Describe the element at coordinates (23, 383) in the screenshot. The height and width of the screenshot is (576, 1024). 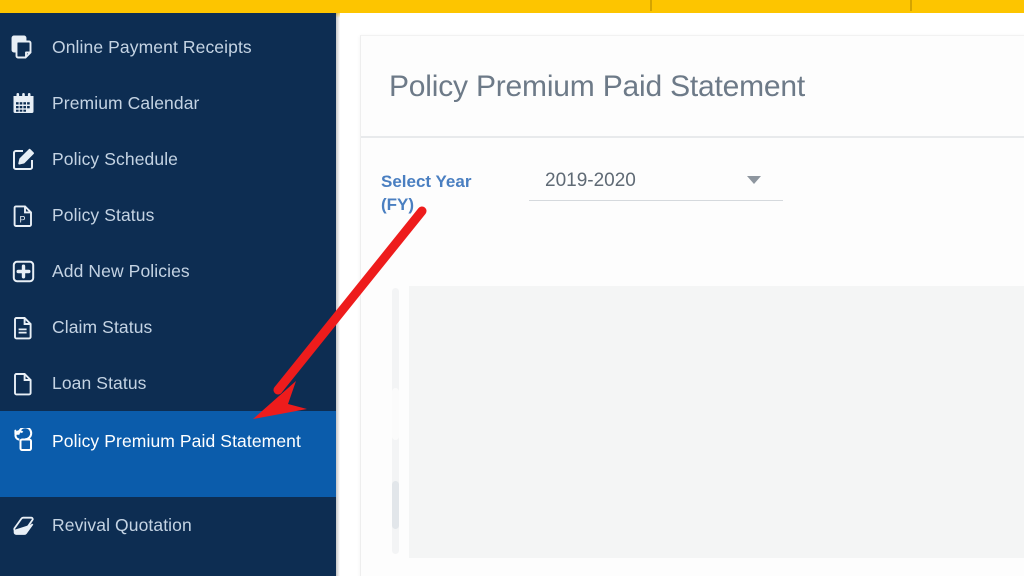
I see `blank-page-icon` at that location.